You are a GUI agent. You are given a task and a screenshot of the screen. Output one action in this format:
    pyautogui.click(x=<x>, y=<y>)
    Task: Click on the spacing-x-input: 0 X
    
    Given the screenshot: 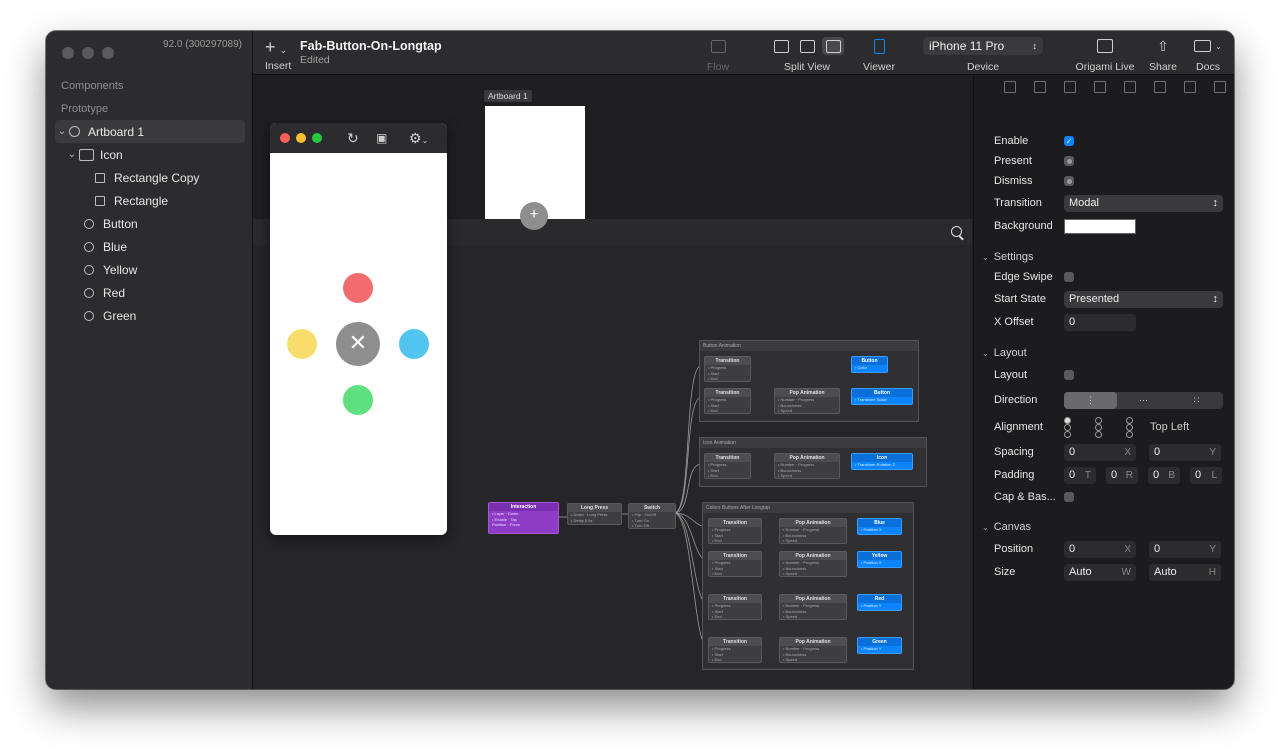 What is the action you would take?
    pyautogui.click(x=1100, y=452)
    